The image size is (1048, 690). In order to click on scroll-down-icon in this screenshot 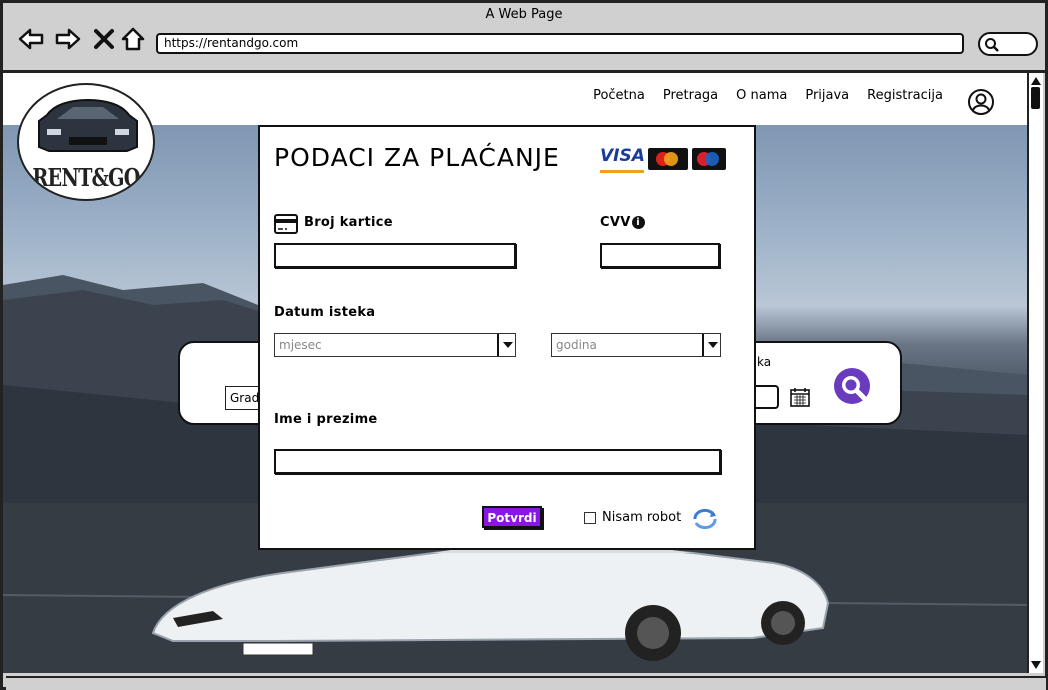, I will do `click(1036, 665)`.